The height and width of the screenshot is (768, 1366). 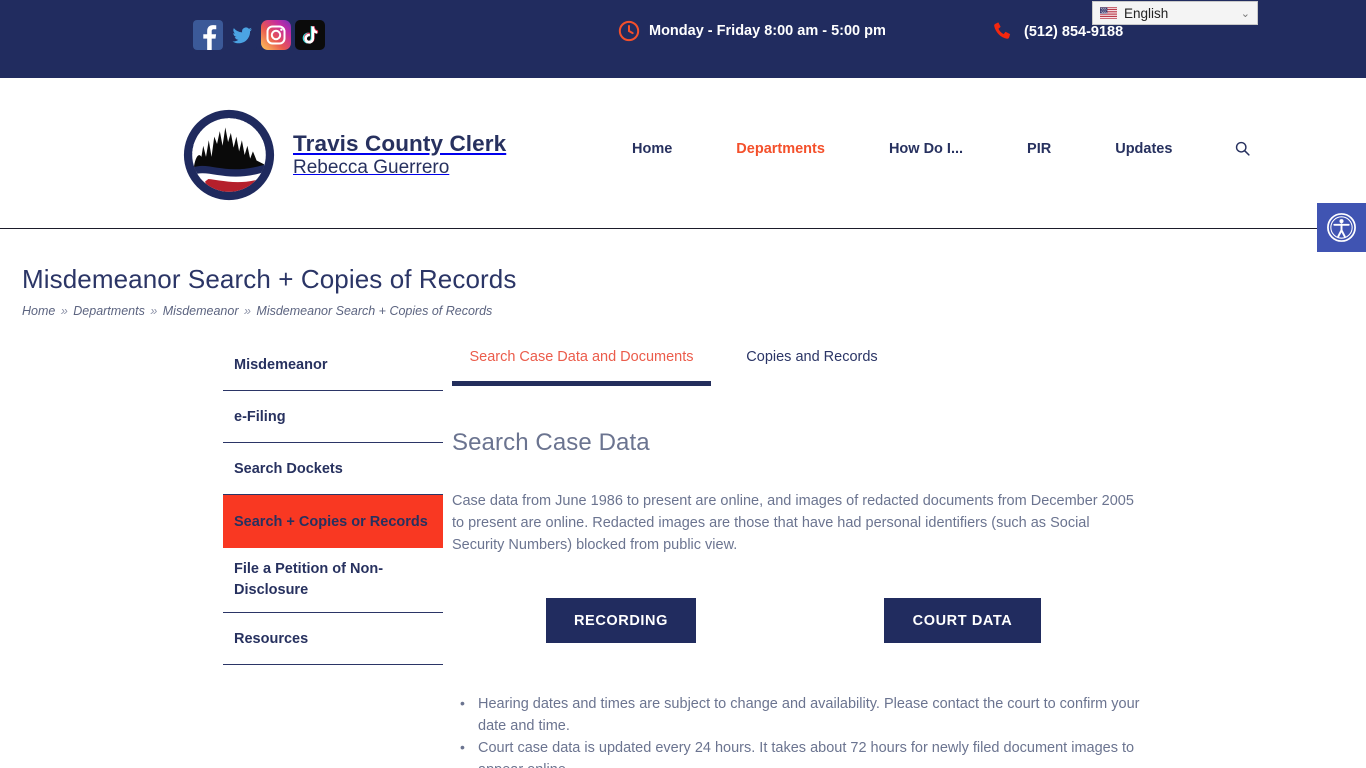 What do you see at coordinates (333, 417) in the screenshot?
I see `sidebar-item-e-filing: e-Filing` at bounding box center [333, 417].